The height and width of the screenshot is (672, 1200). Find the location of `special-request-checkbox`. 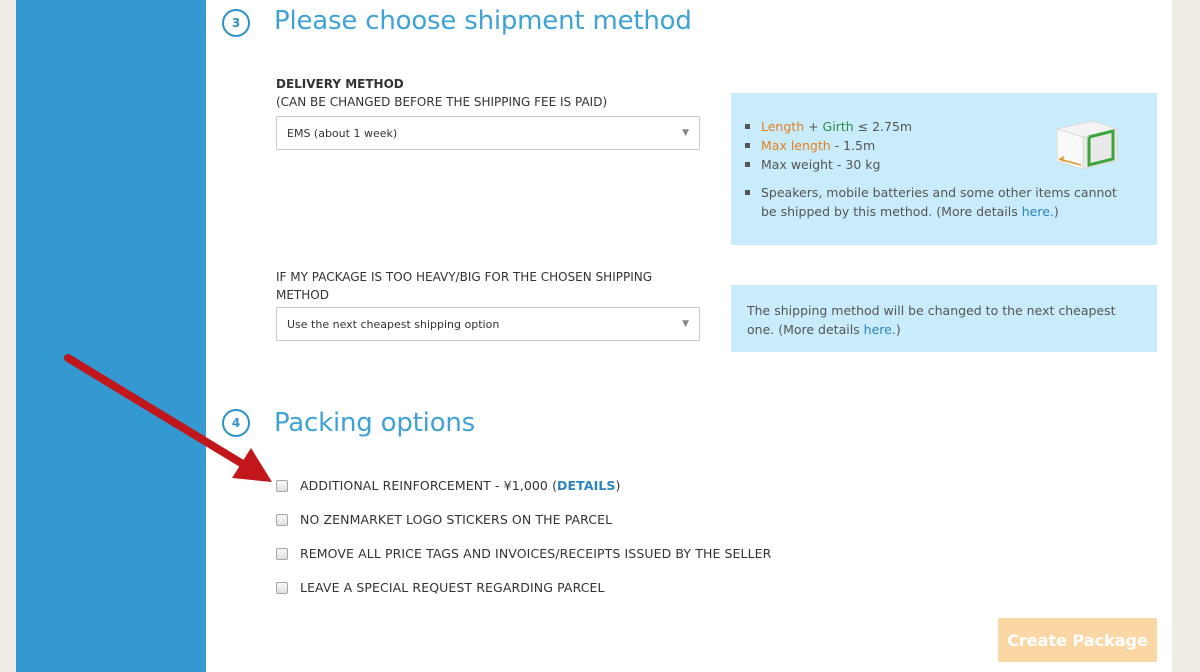

special-request-checkbox is located at coordinates (282, 587).